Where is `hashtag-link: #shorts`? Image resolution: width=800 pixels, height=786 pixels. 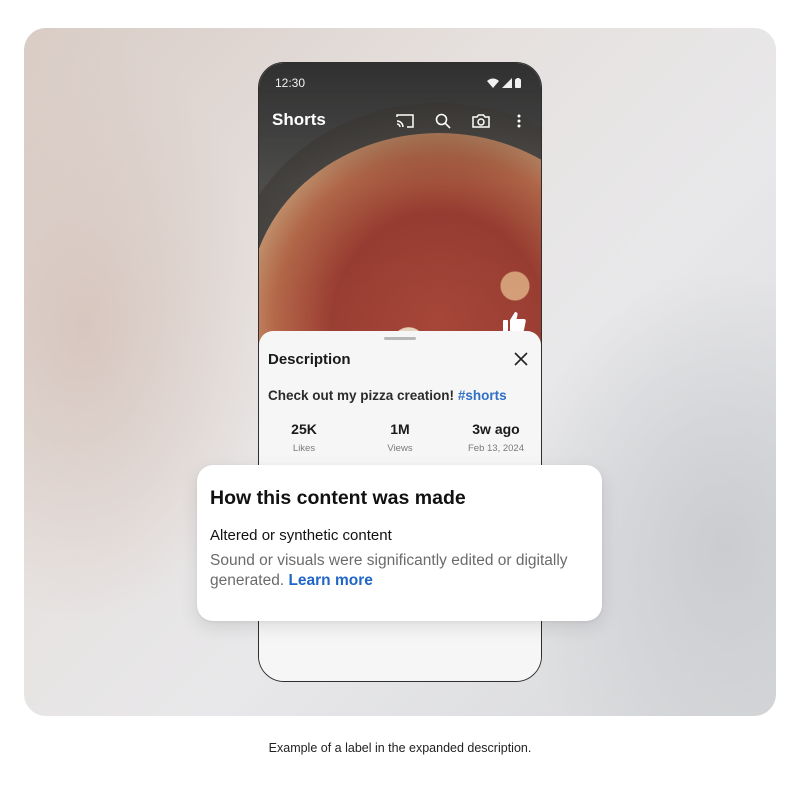 hashtag-link: #shorts is located at coordinates (482, 395).